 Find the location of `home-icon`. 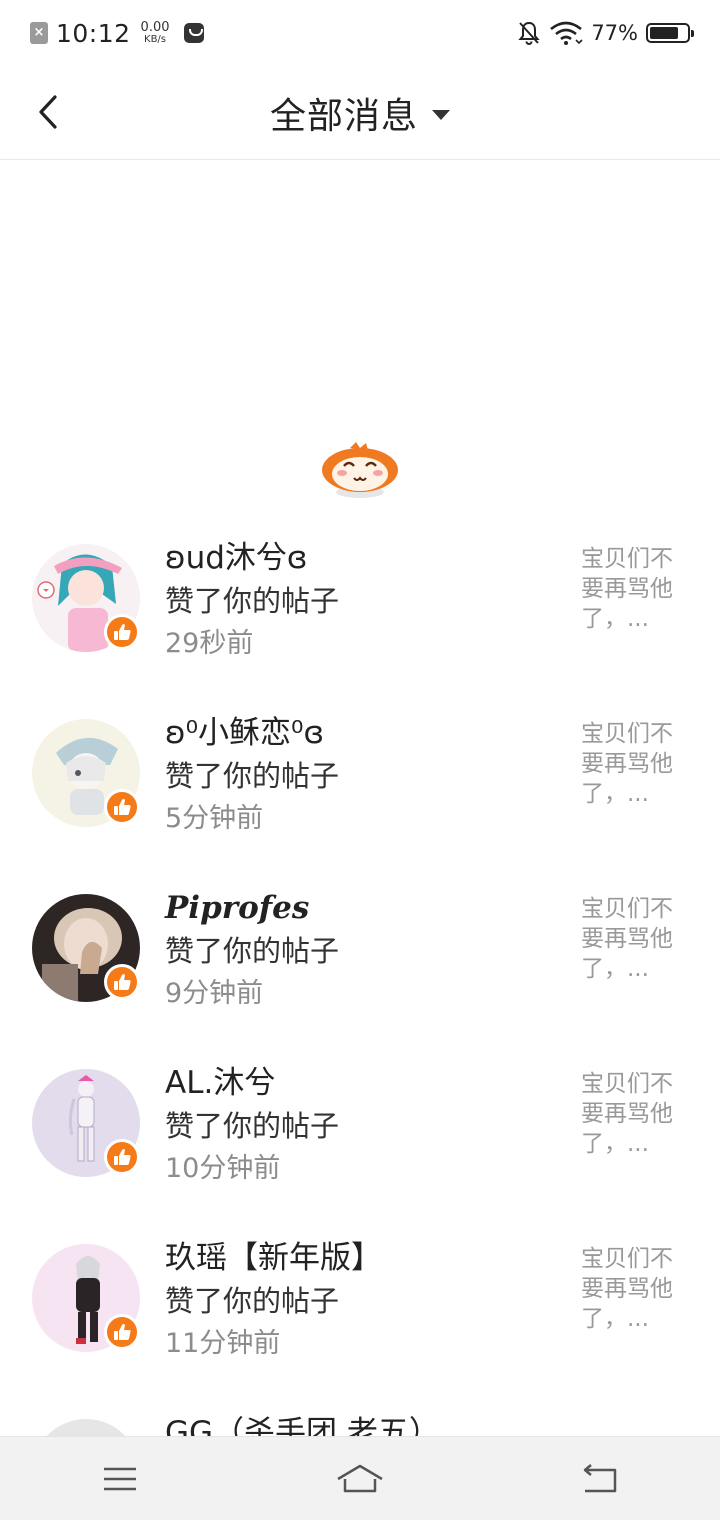

home-icon is located at coordinates (360, 1478).